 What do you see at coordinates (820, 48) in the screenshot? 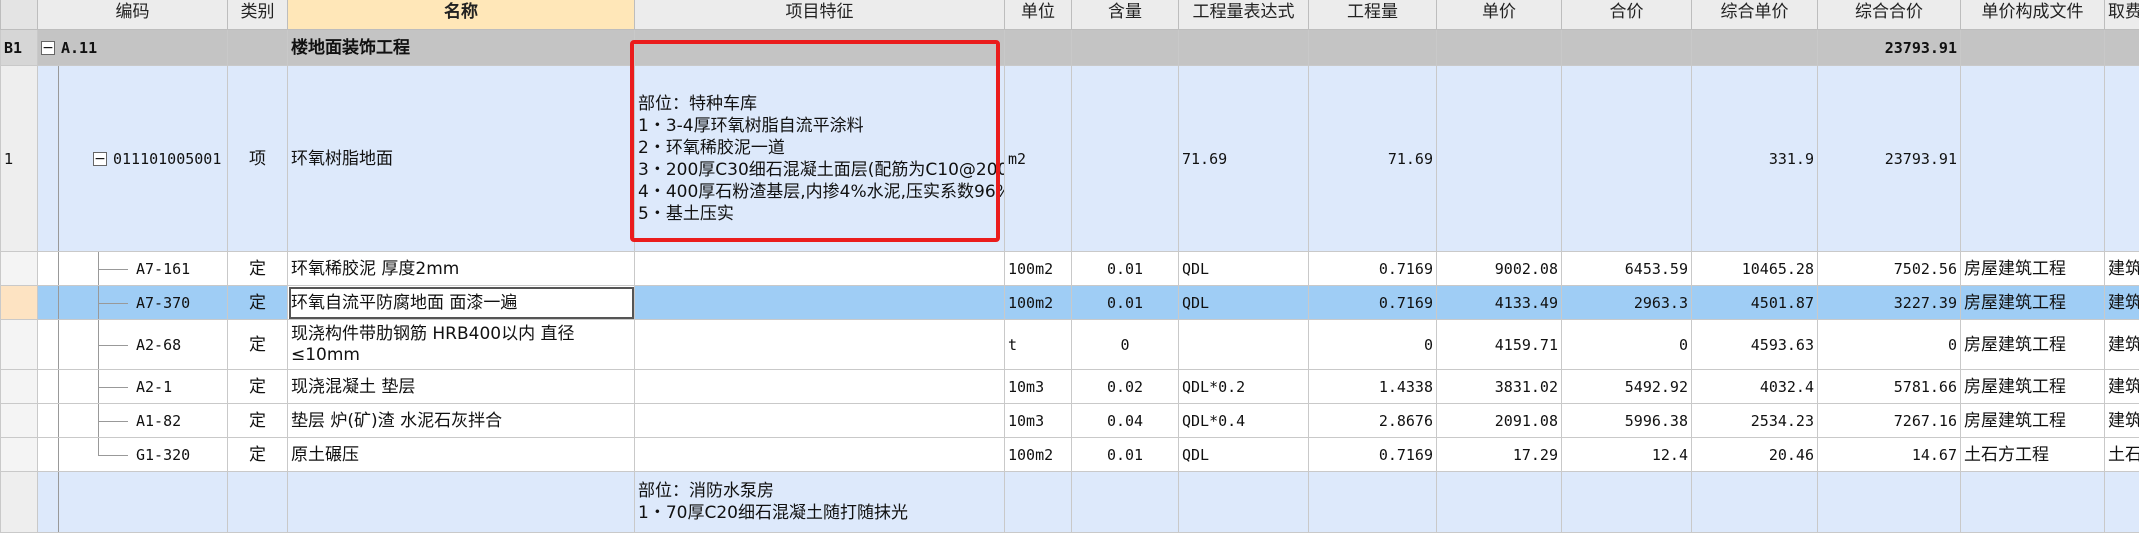
I see `section-features` at bounding box center [820, 48].